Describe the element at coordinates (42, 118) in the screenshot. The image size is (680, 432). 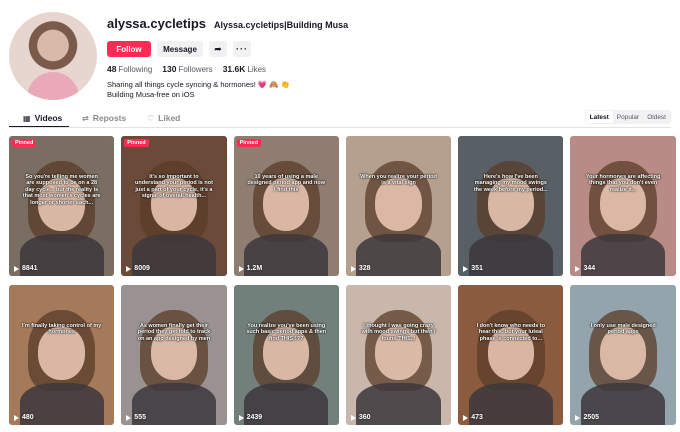
I see `tab-videos: ▦ Videos` at that location.